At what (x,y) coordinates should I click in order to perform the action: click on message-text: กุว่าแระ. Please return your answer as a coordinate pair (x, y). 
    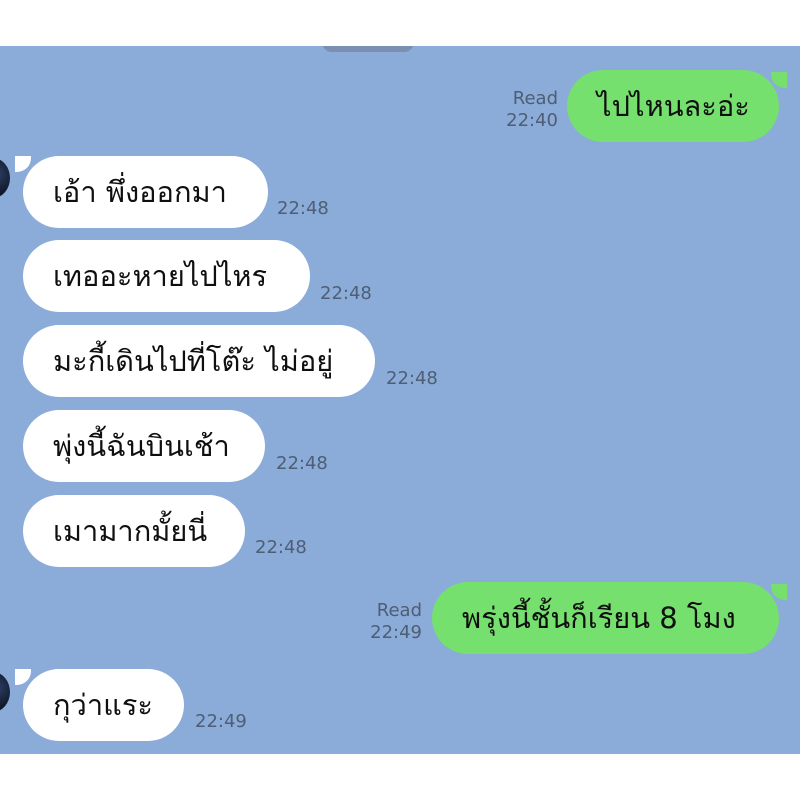
    Looking at the image, I should click on (103, 705).